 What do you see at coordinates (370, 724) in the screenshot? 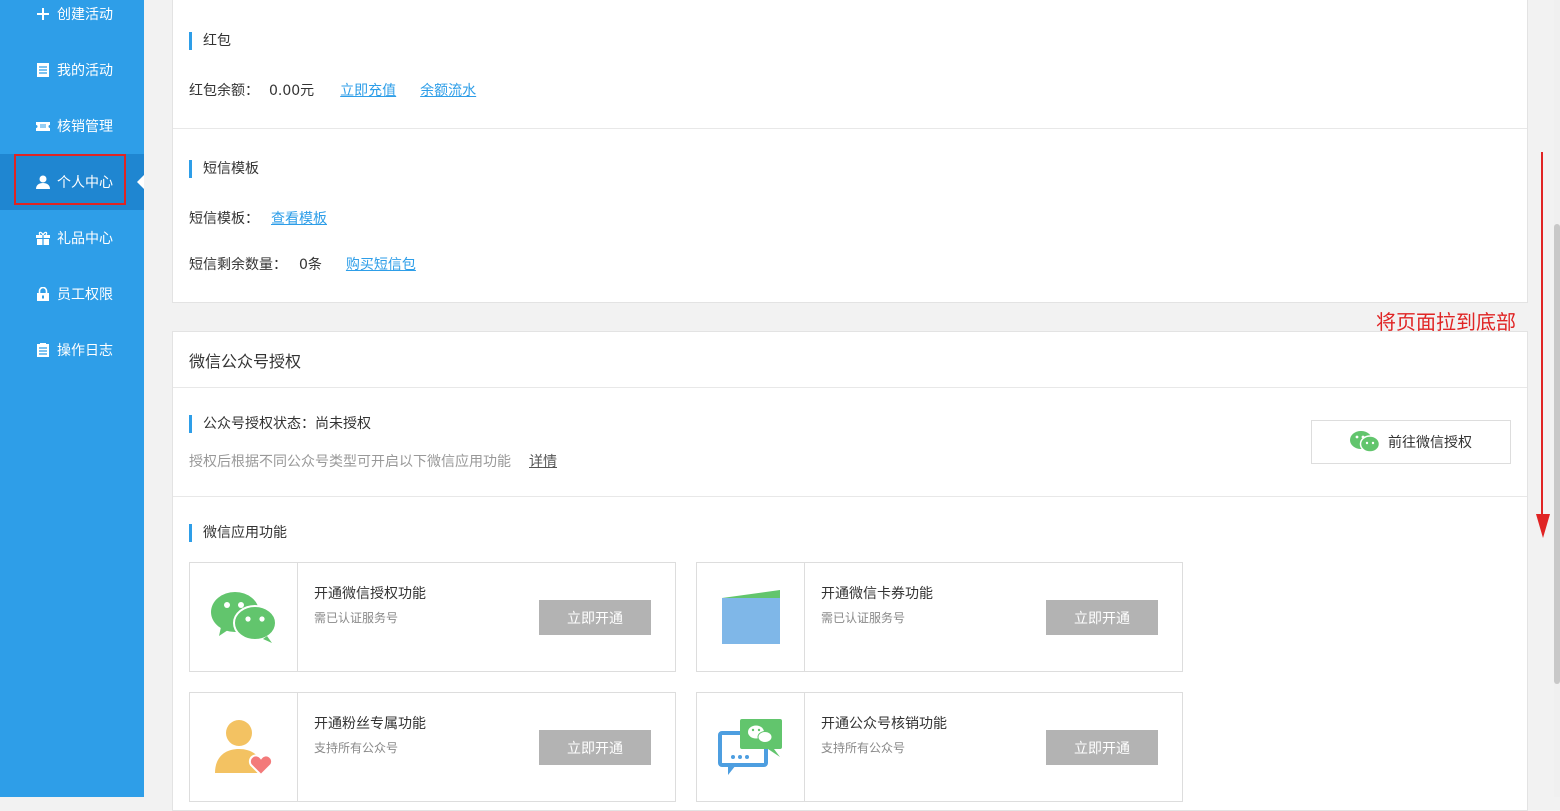
I see `feature-card-title: 开通粉丝专属功能` at bounding box center [370, 724].